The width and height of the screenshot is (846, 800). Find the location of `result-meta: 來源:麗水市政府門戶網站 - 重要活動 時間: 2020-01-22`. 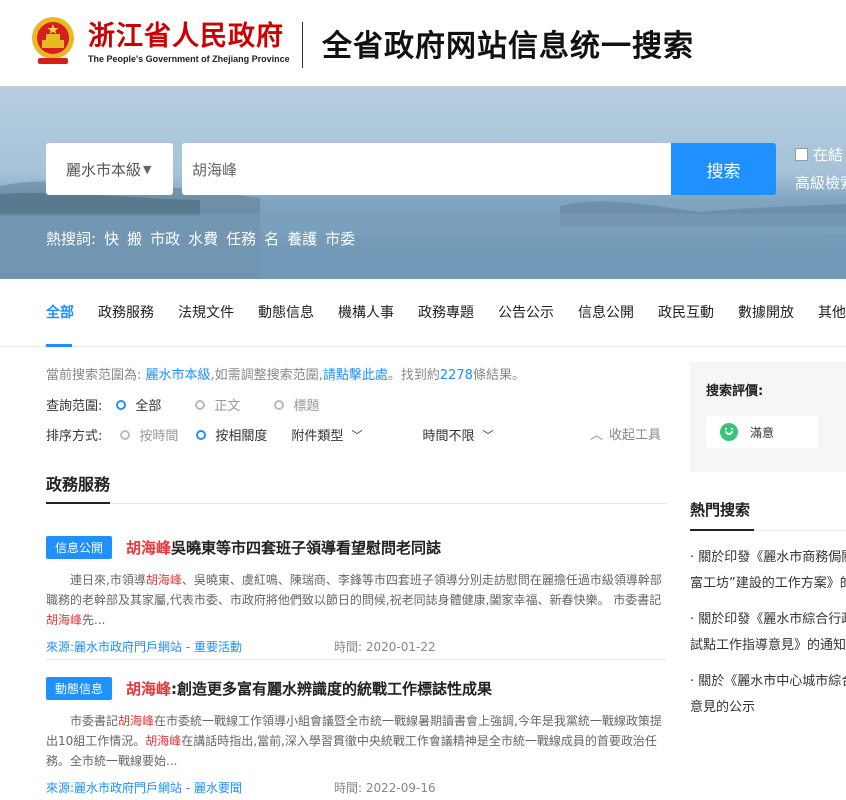

result-meta: 來源:麗水市政府門戶網站 - 重要活動 時間: 2020-01-22 is located at coordinates (356, 646).